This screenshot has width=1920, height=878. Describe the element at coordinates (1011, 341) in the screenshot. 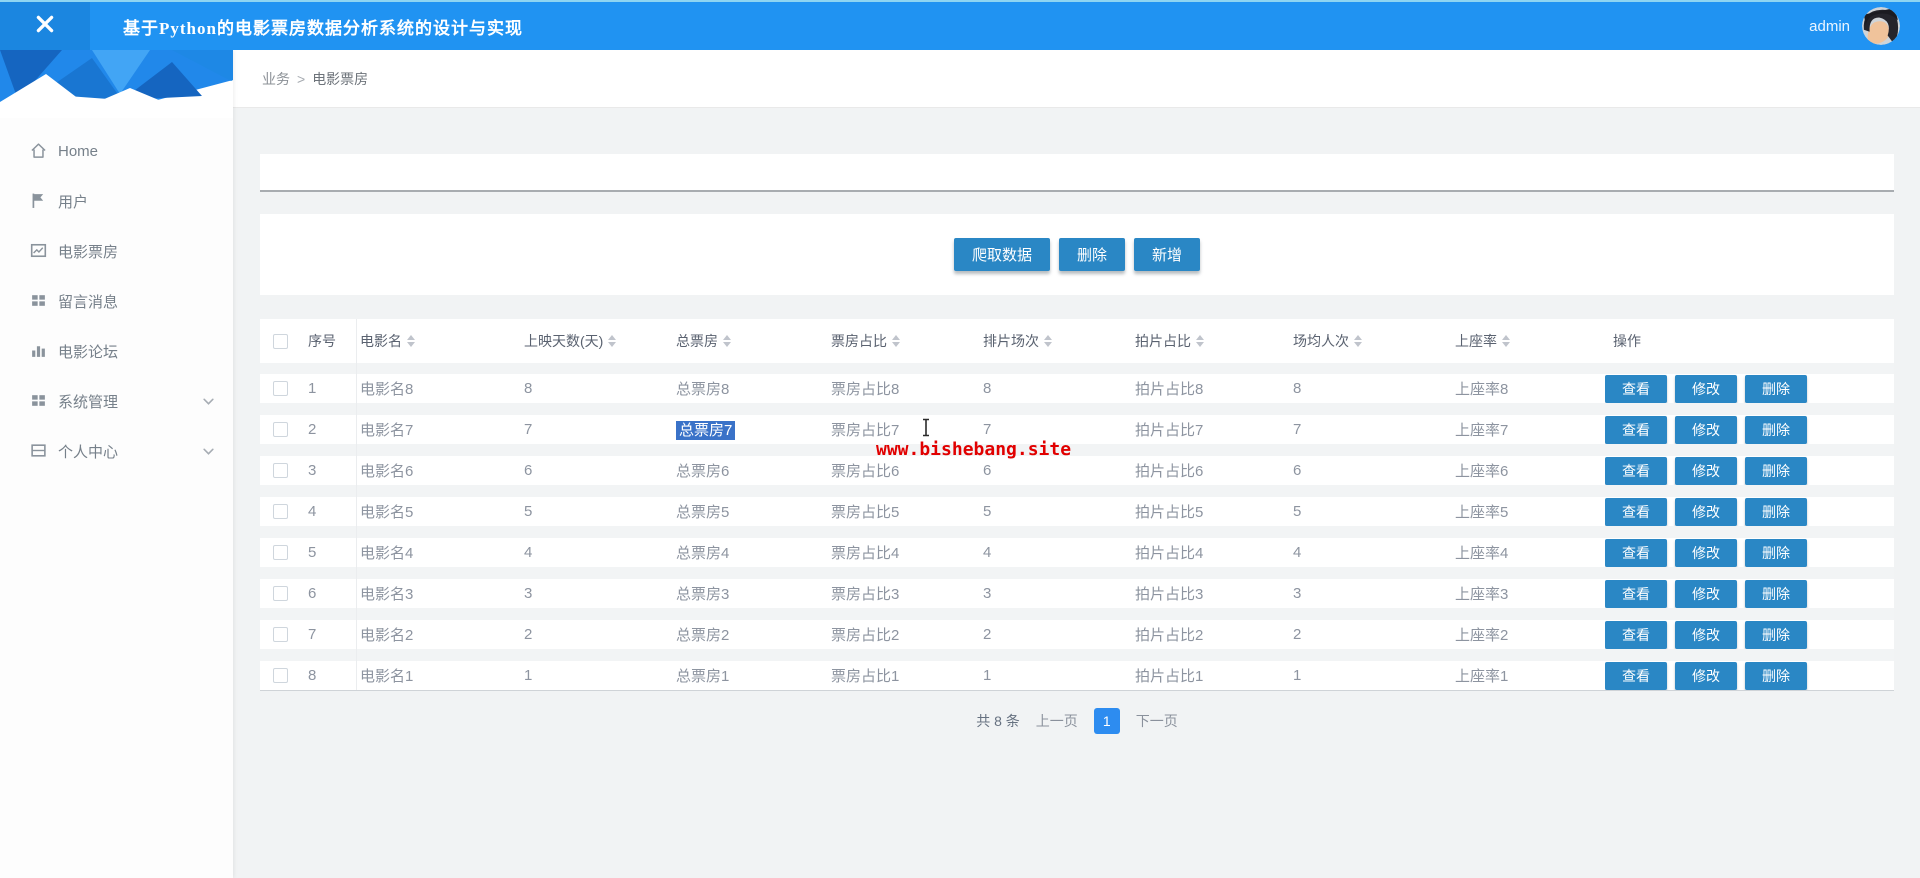

I see `column-label: 排片场次` at that location.